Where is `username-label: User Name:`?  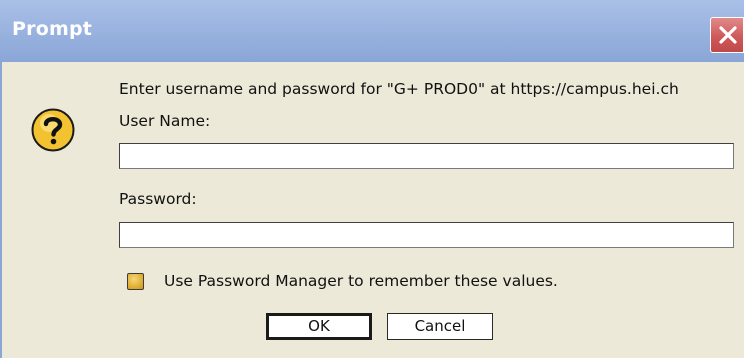 username-label: User Name: is located at coordinates (165, 121).